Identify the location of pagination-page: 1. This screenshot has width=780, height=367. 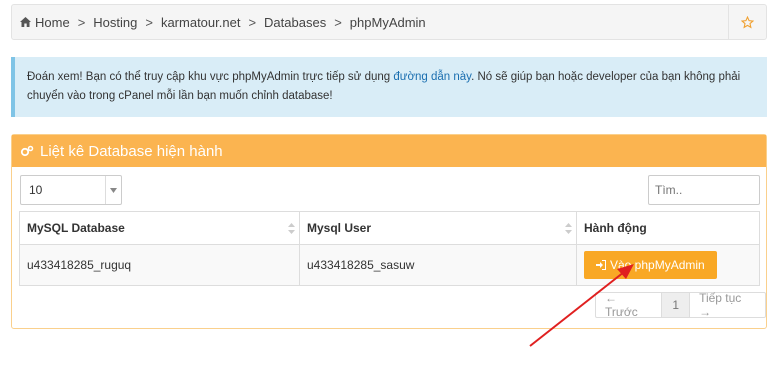
(676, 305).